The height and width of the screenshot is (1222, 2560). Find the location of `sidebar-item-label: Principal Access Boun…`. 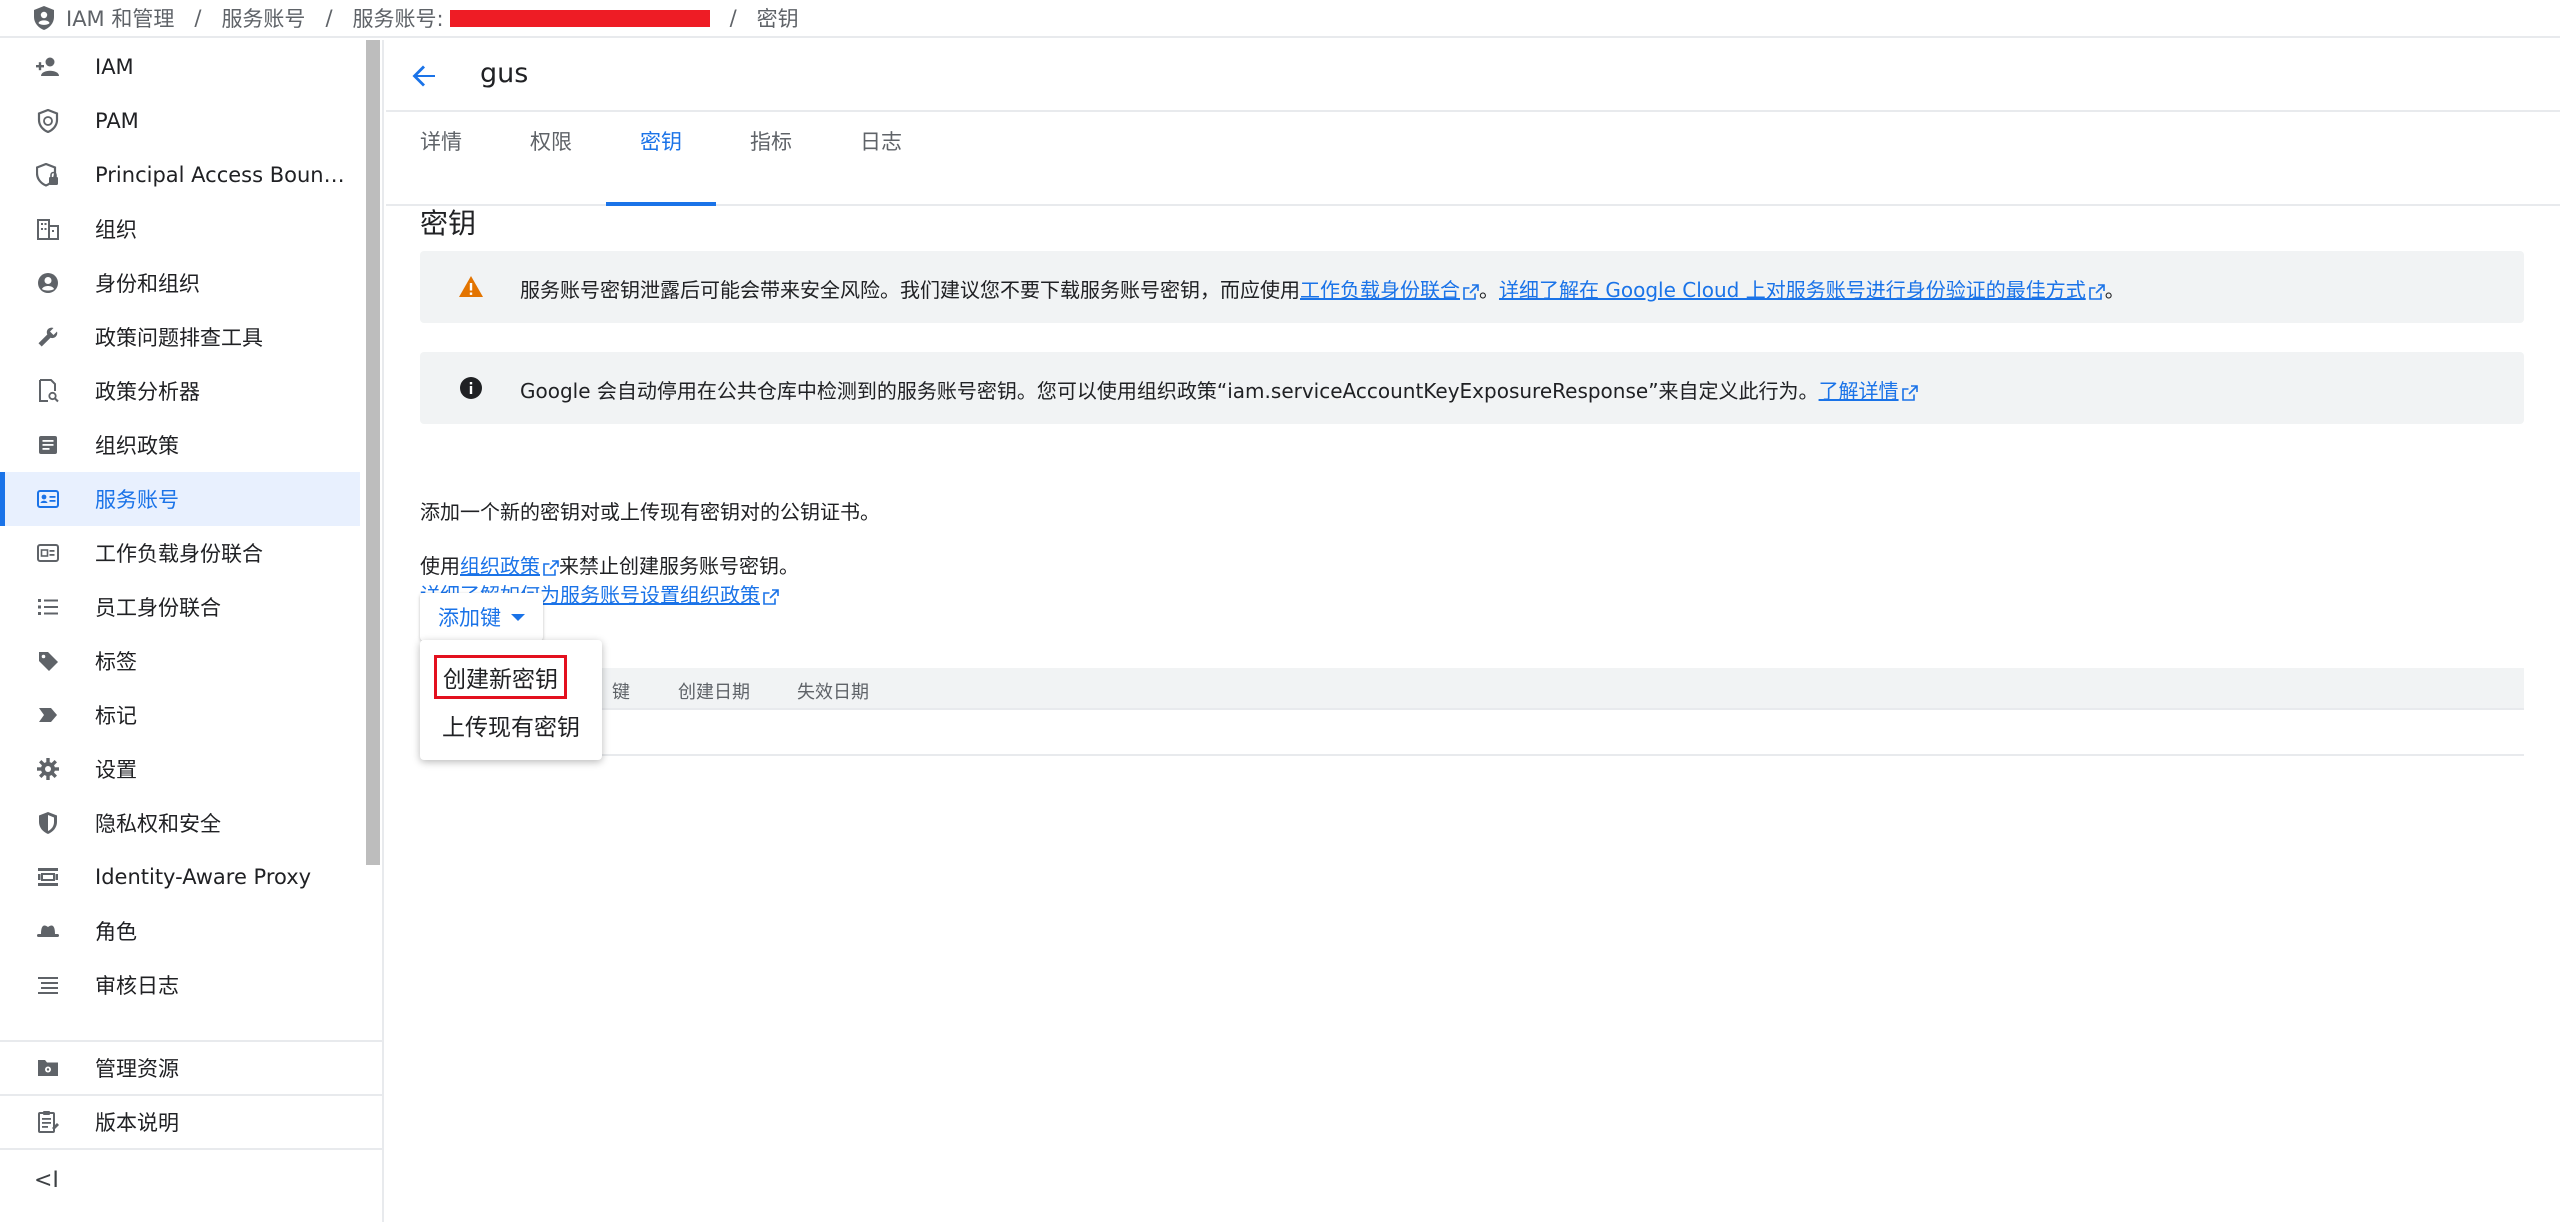

sidebar-item-label: Principal Access Boun… is located at coordinates (220, 175).